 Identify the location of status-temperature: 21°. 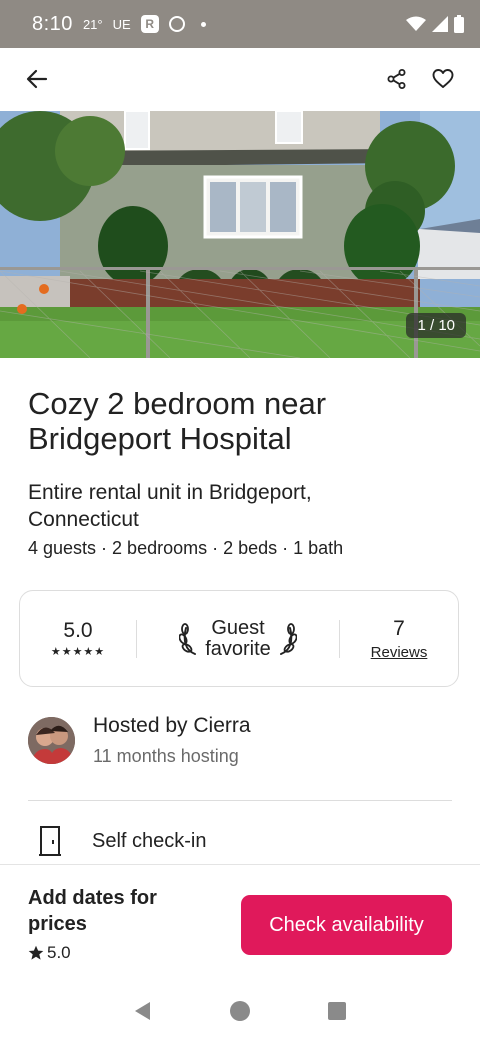
(92, 24).